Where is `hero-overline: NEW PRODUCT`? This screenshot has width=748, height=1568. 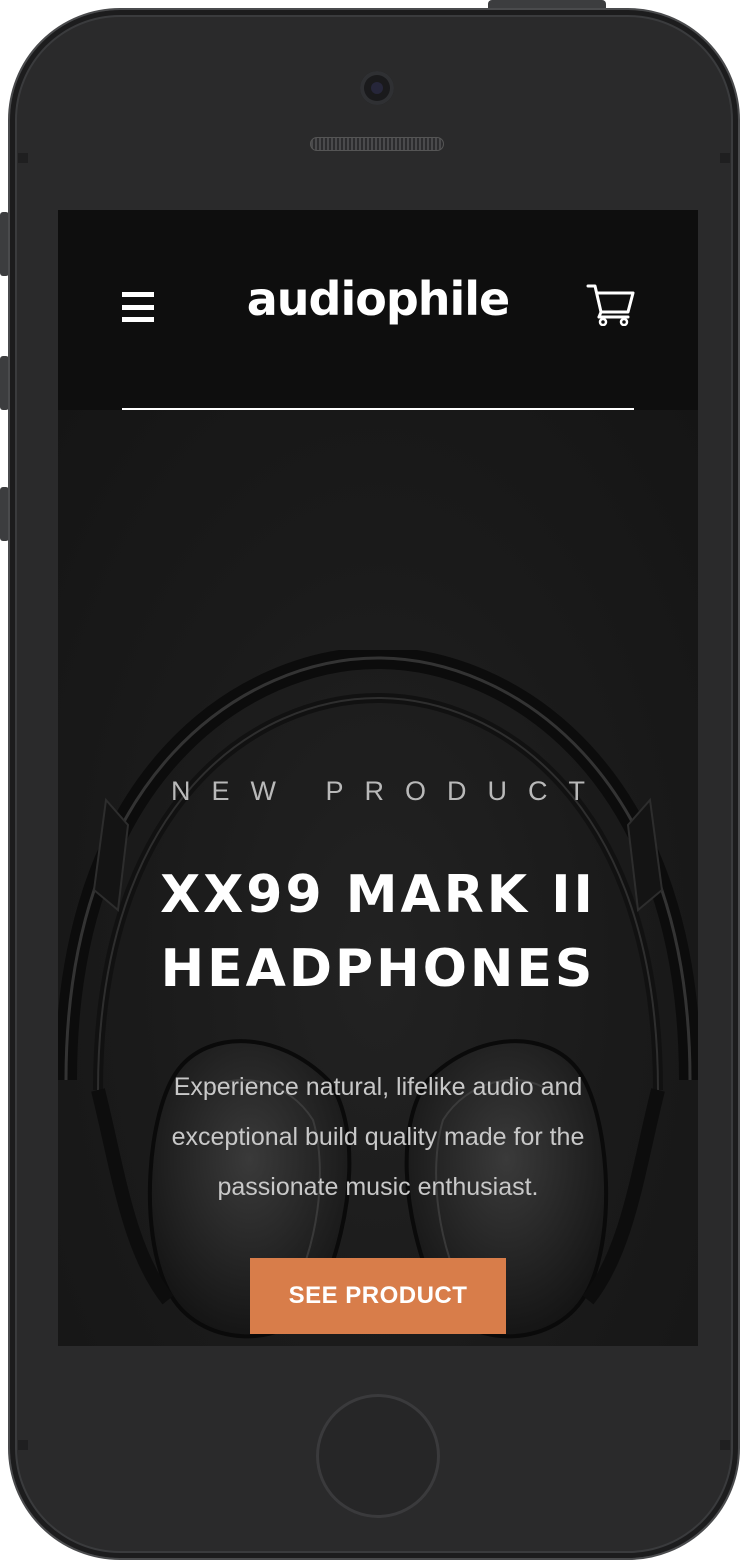
hero-overline: NEW PRODUCT is located at coordinates (388, 791).